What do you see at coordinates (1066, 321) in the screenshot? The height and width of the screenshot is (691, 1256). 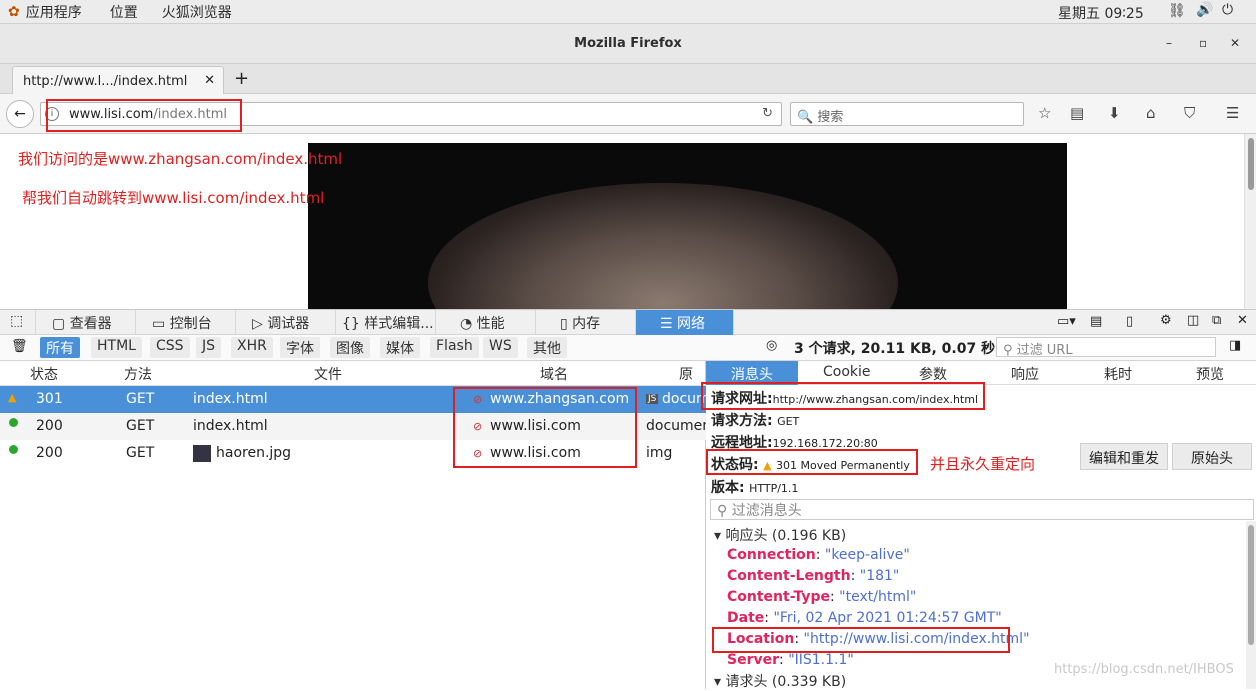 I see `dock-icon: ▭▾` at bounding box center [1066, 321].